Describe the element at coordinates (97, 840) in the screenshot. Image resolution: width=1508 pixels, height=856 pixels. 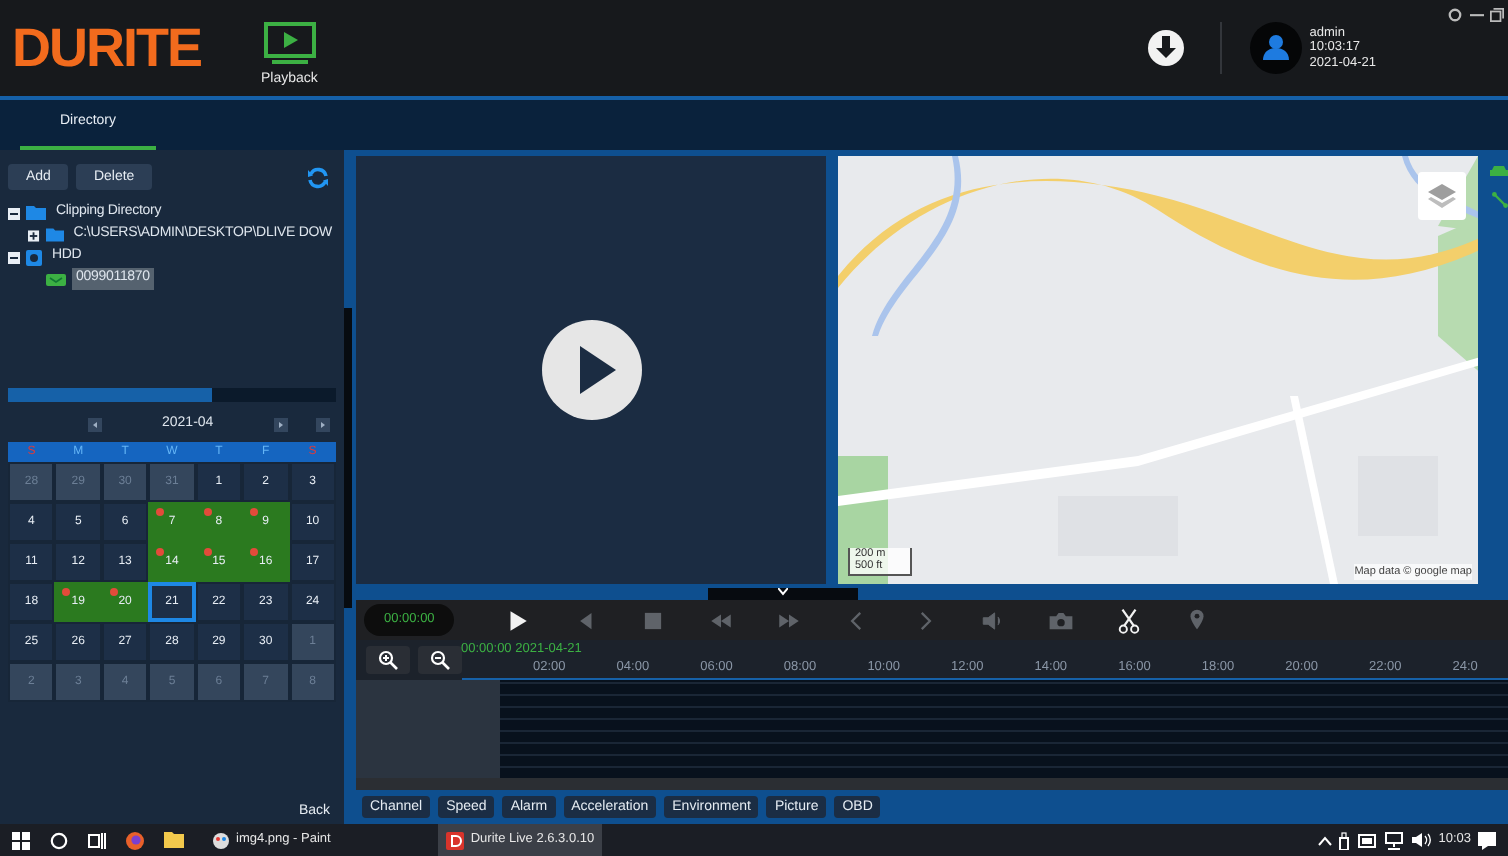
I see `task-view-icon` at that location.